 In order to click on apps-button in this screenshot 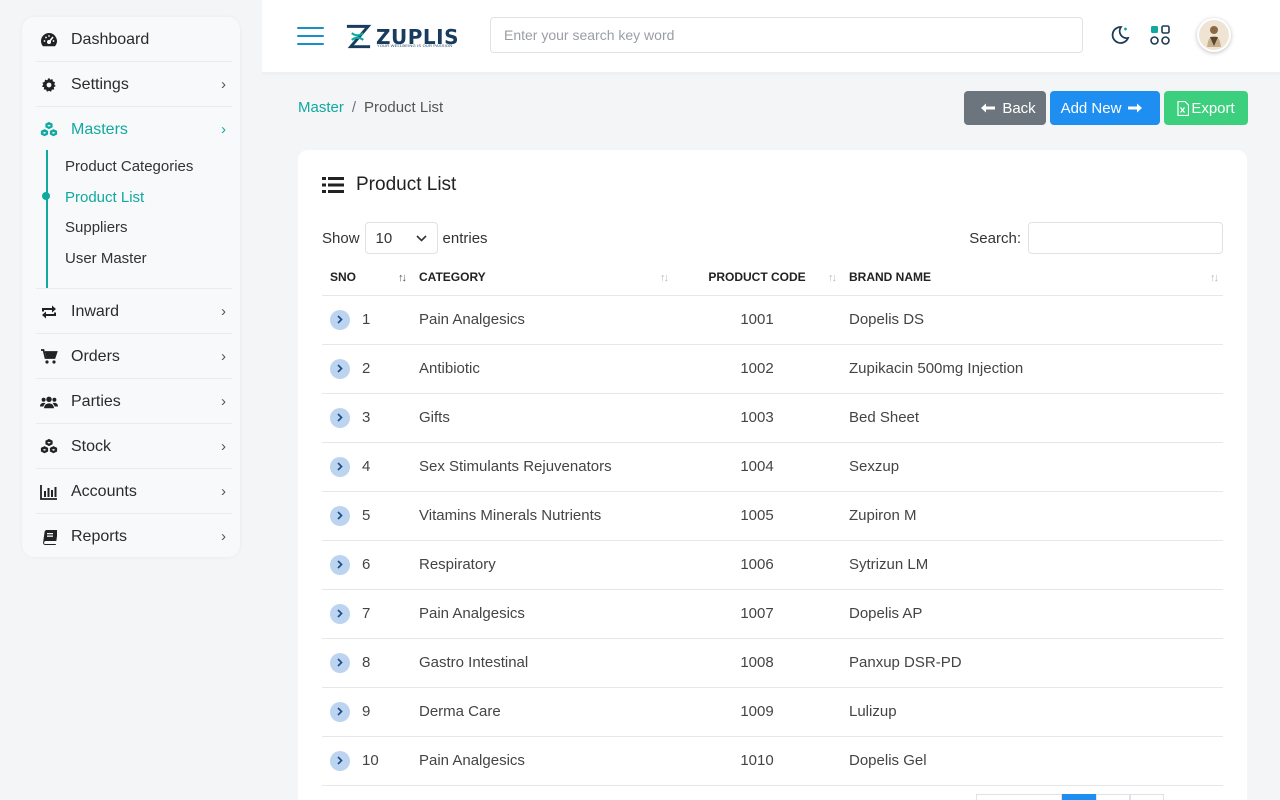, I will do `click(1160, 35)`.